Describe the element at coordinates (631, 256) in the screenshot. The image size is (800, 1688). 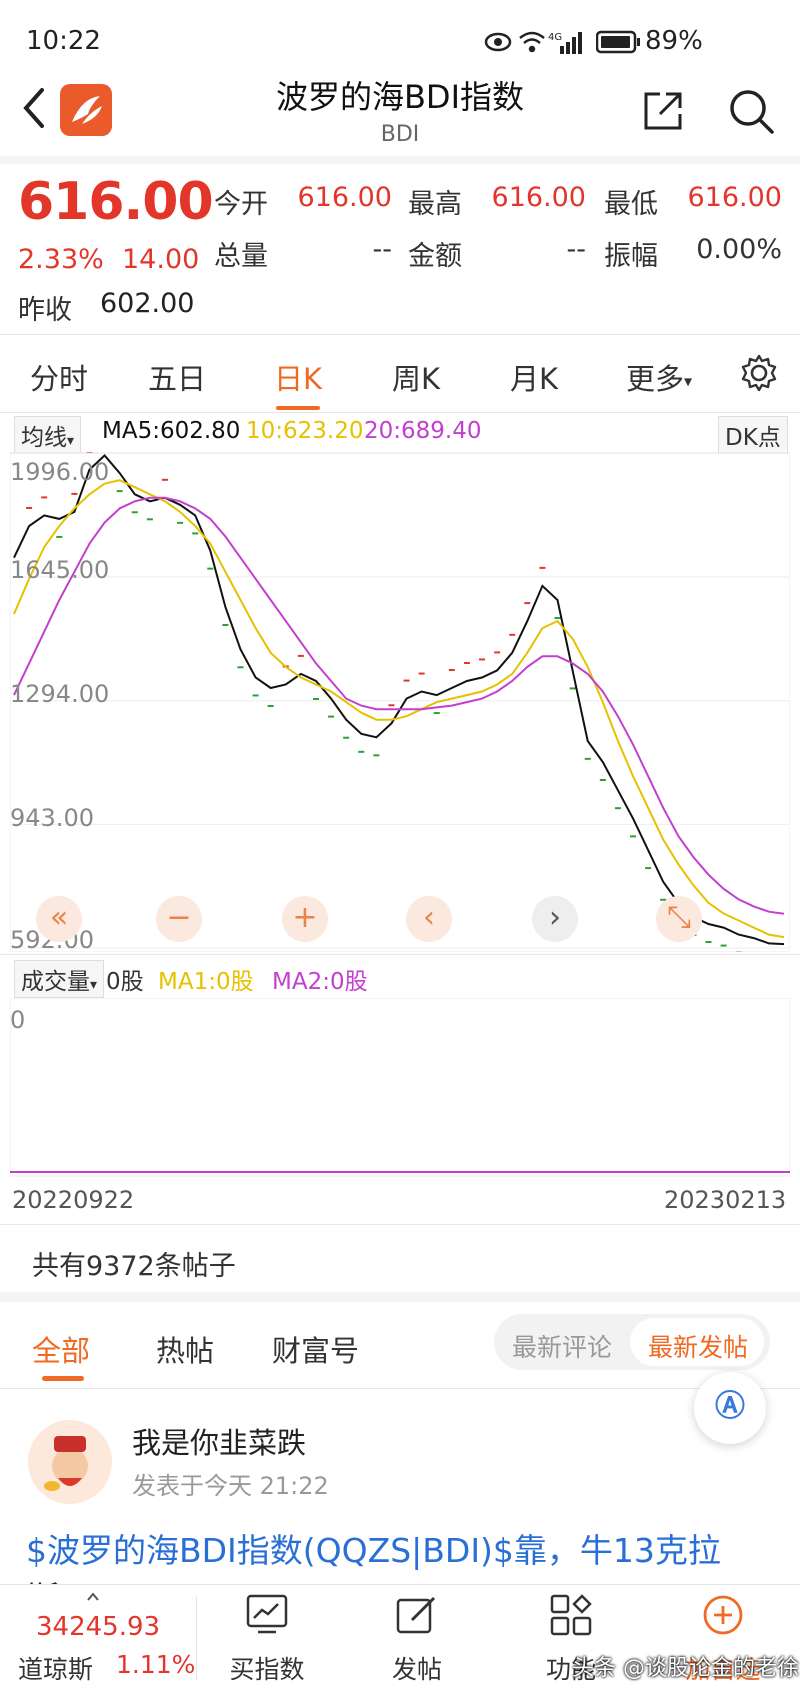
I see `amplitude-label: 振幅` at that location.